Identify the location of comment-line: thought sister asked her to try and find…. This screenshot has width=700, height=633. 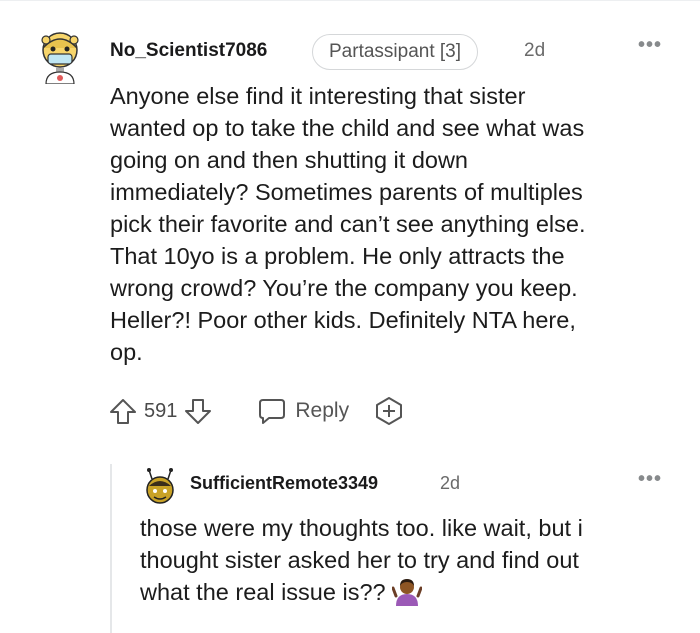
(359, 560).